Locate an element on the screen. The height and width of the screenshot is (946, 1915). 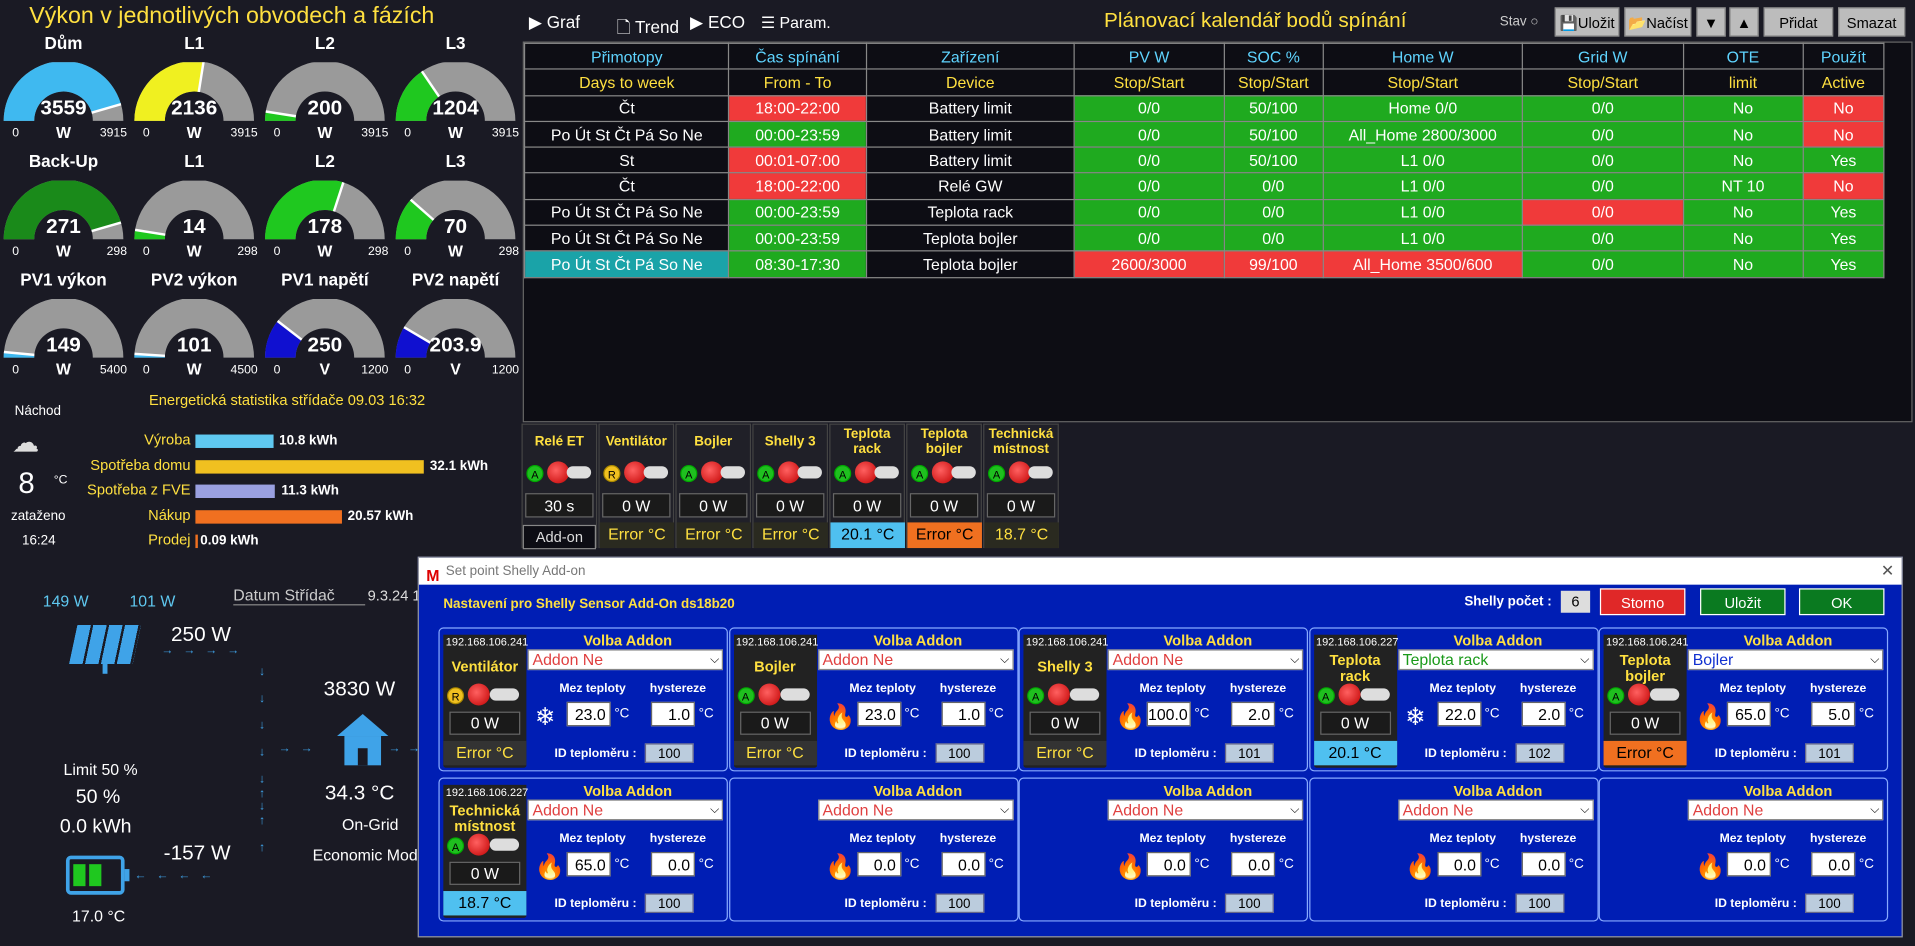
addon-select: Bojler ⌵ is located at coordinates (1785, 660).